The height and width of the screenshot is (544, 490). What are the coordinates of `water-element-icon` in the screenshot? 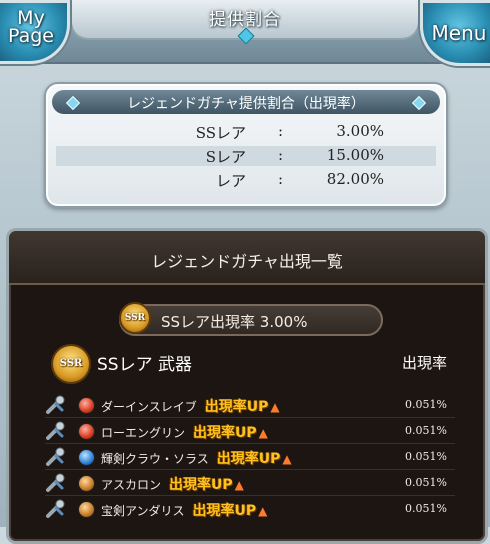 It's located at (86, 457).